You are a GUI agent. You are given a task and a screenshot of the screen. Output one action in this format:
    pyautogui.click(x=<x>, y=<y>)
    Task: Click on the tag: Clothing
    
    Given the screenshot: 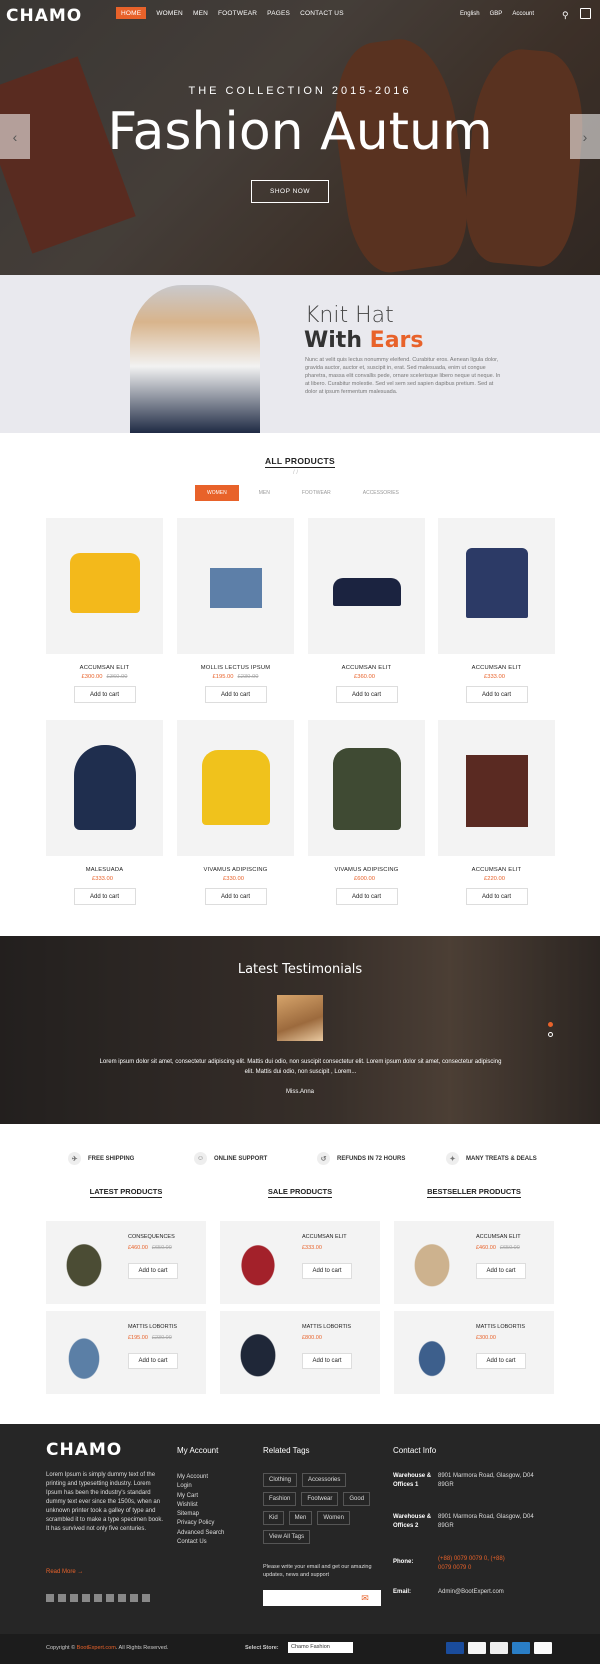 What is the action you would take?
    pyautogui.click(x=280, y=1480)
    